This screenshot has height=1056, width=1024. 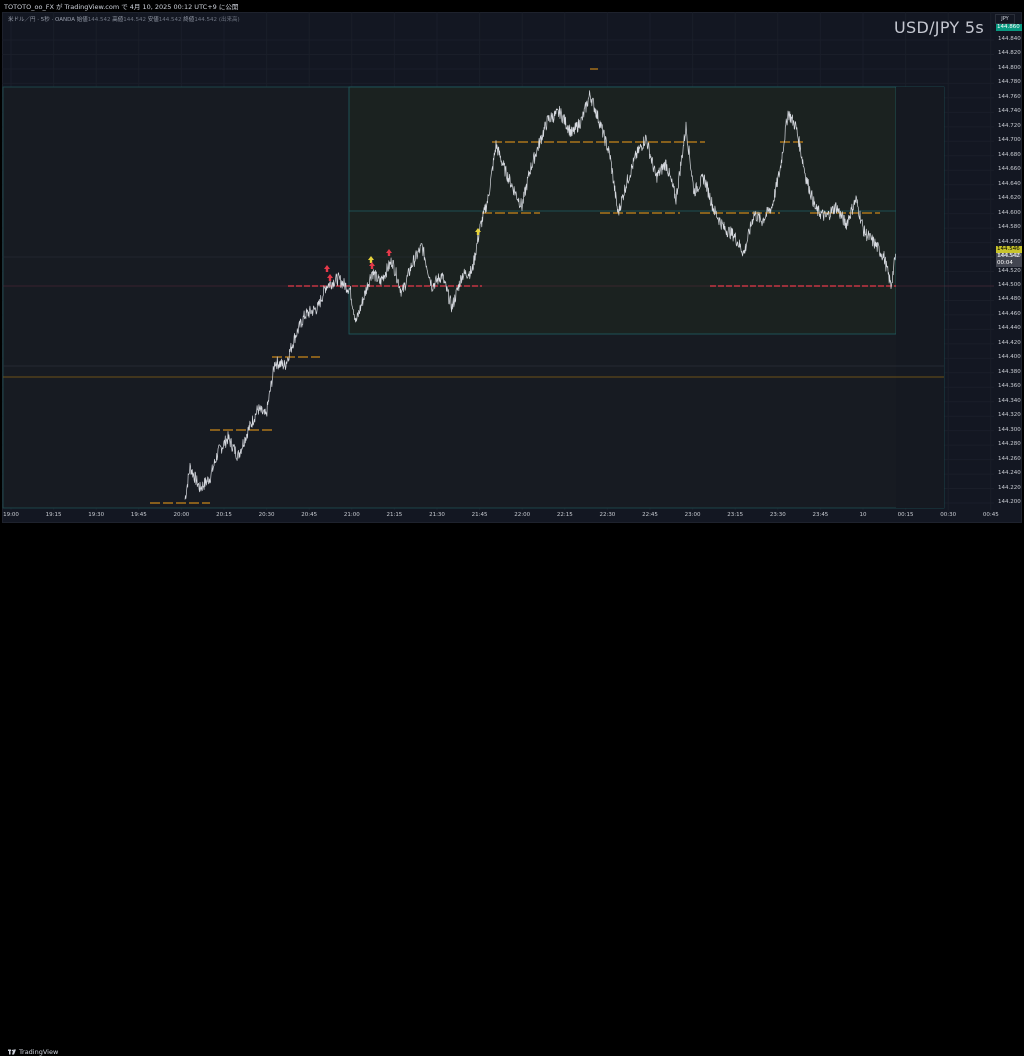 I want to click on brand: TradingView, so click(x=33, y=1052).